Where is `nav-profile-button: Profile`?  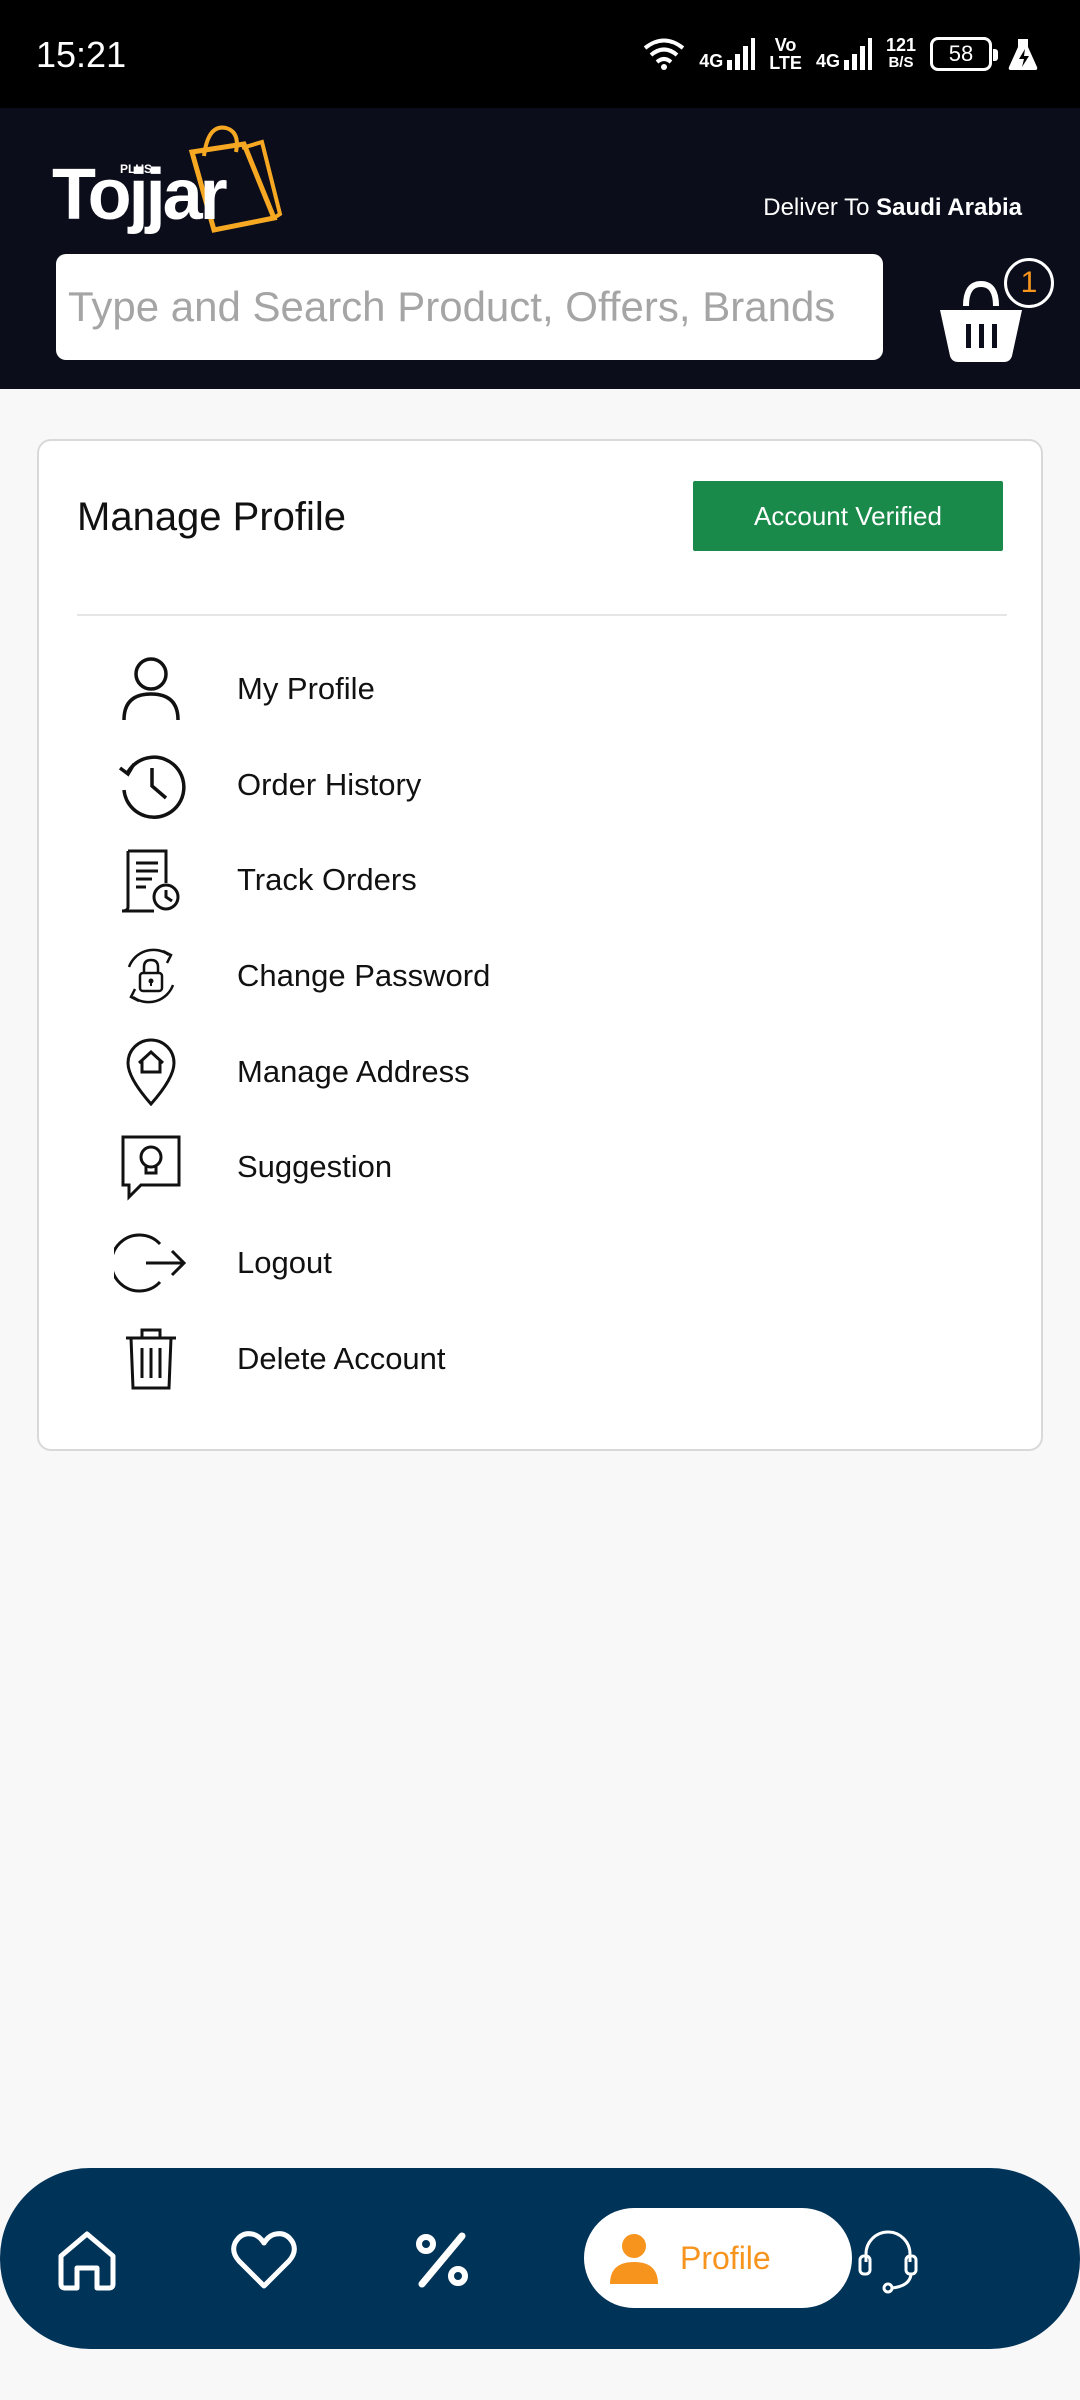
nav-profile-button: Profile is located at coordinates (718, 2258).